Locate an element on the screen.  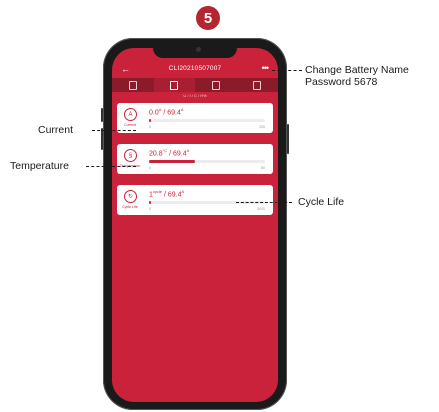
alarm-icon is located at coordinates (215, 85).